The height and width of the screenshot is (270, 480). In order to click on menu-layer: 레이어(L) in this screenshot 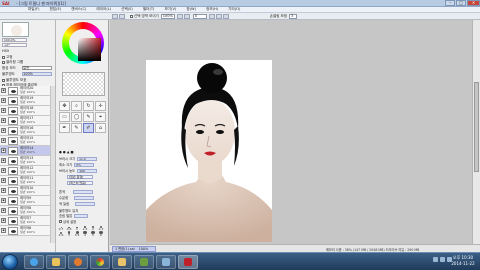, I will do `click(103, 9)`.